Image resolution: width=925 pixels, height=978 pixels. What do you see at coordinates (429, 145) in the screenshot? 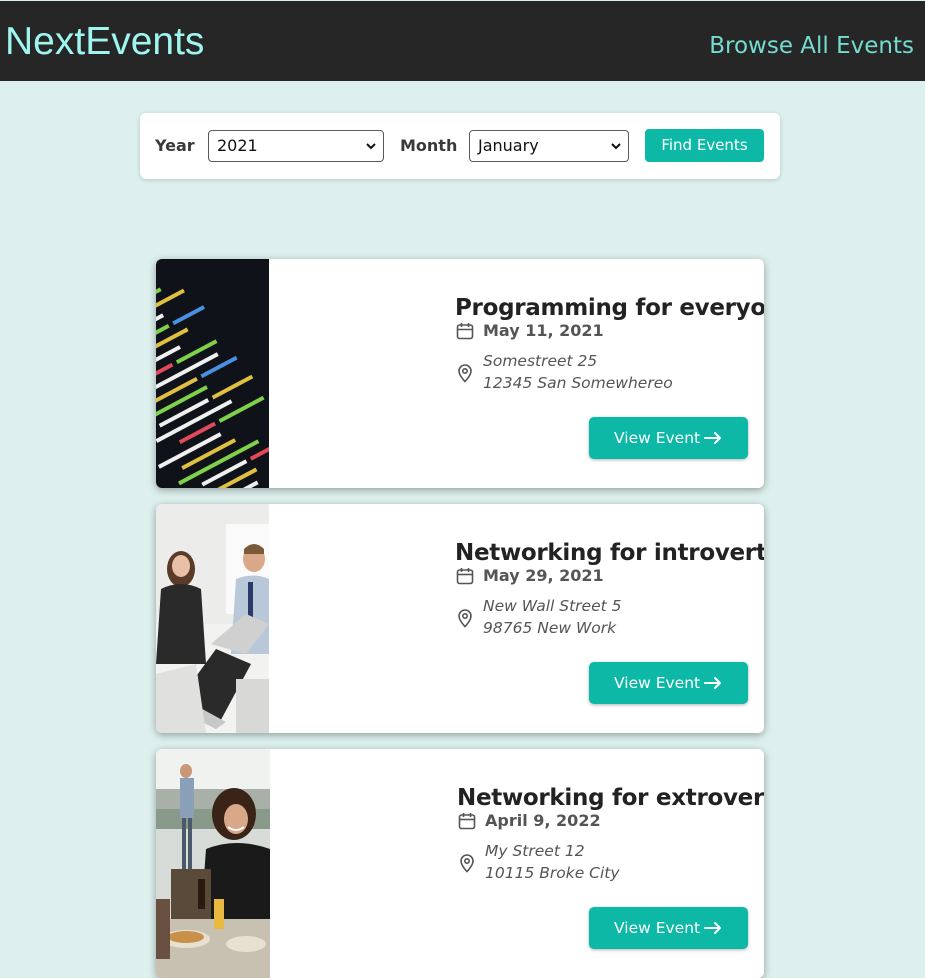
I see `month-label: Month` at bounding box center [429, 145].